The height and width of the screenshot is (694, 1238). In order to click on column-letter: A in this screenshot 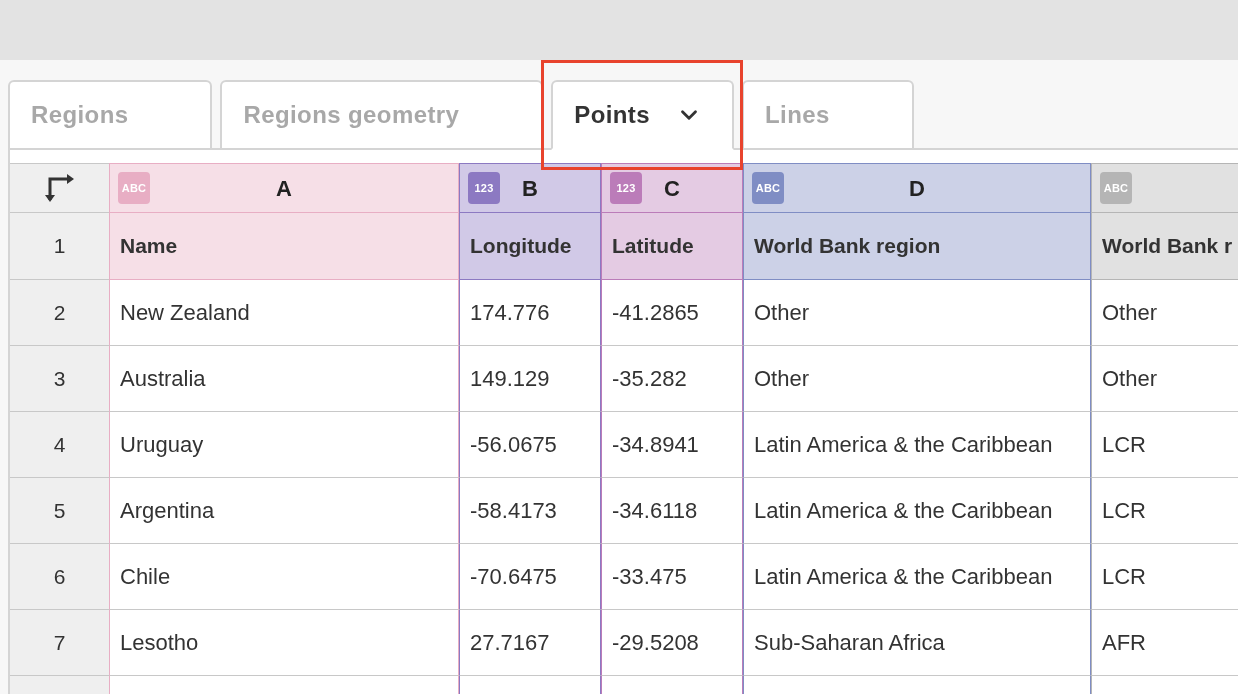, I will do `click(284, 188)`.